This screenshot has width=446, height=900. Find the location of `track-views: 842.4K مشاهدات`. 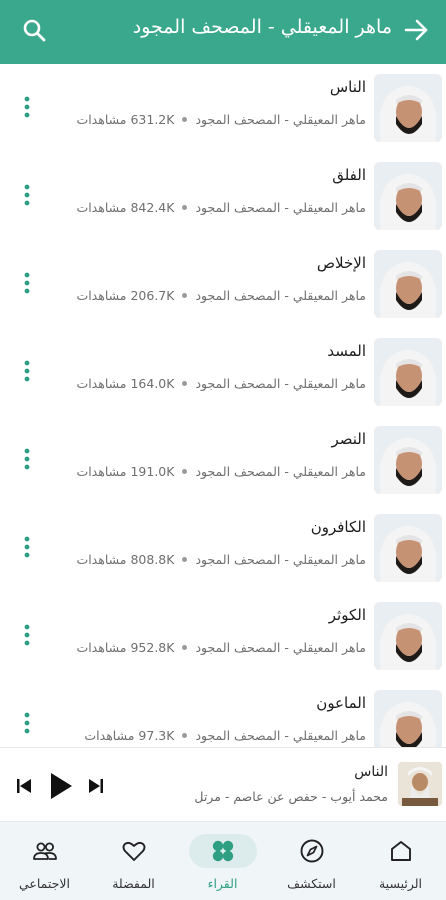

track-views: 842.4K مشاهدات is located at coordinates (125, 207).